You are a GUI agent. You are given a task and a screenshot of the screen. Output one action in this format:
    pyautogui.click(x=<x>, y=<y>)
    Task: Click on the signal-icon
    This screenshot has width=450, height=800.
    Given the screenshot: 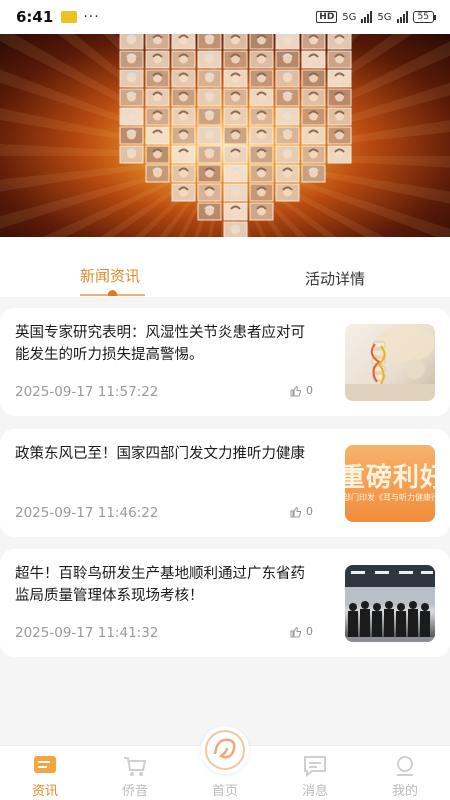 What is the action you would take?
    pyautogui.click(x=367, y=17)
    